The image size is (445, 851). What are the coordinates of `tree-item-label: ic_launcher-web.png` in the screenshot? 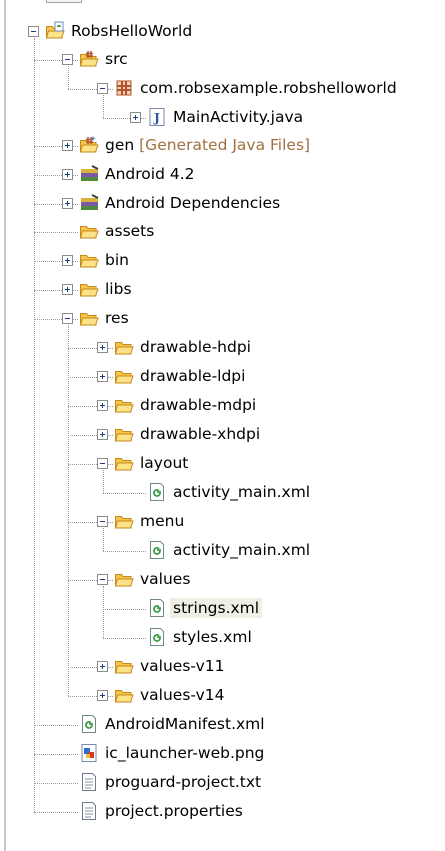 It's located at (185, 753).